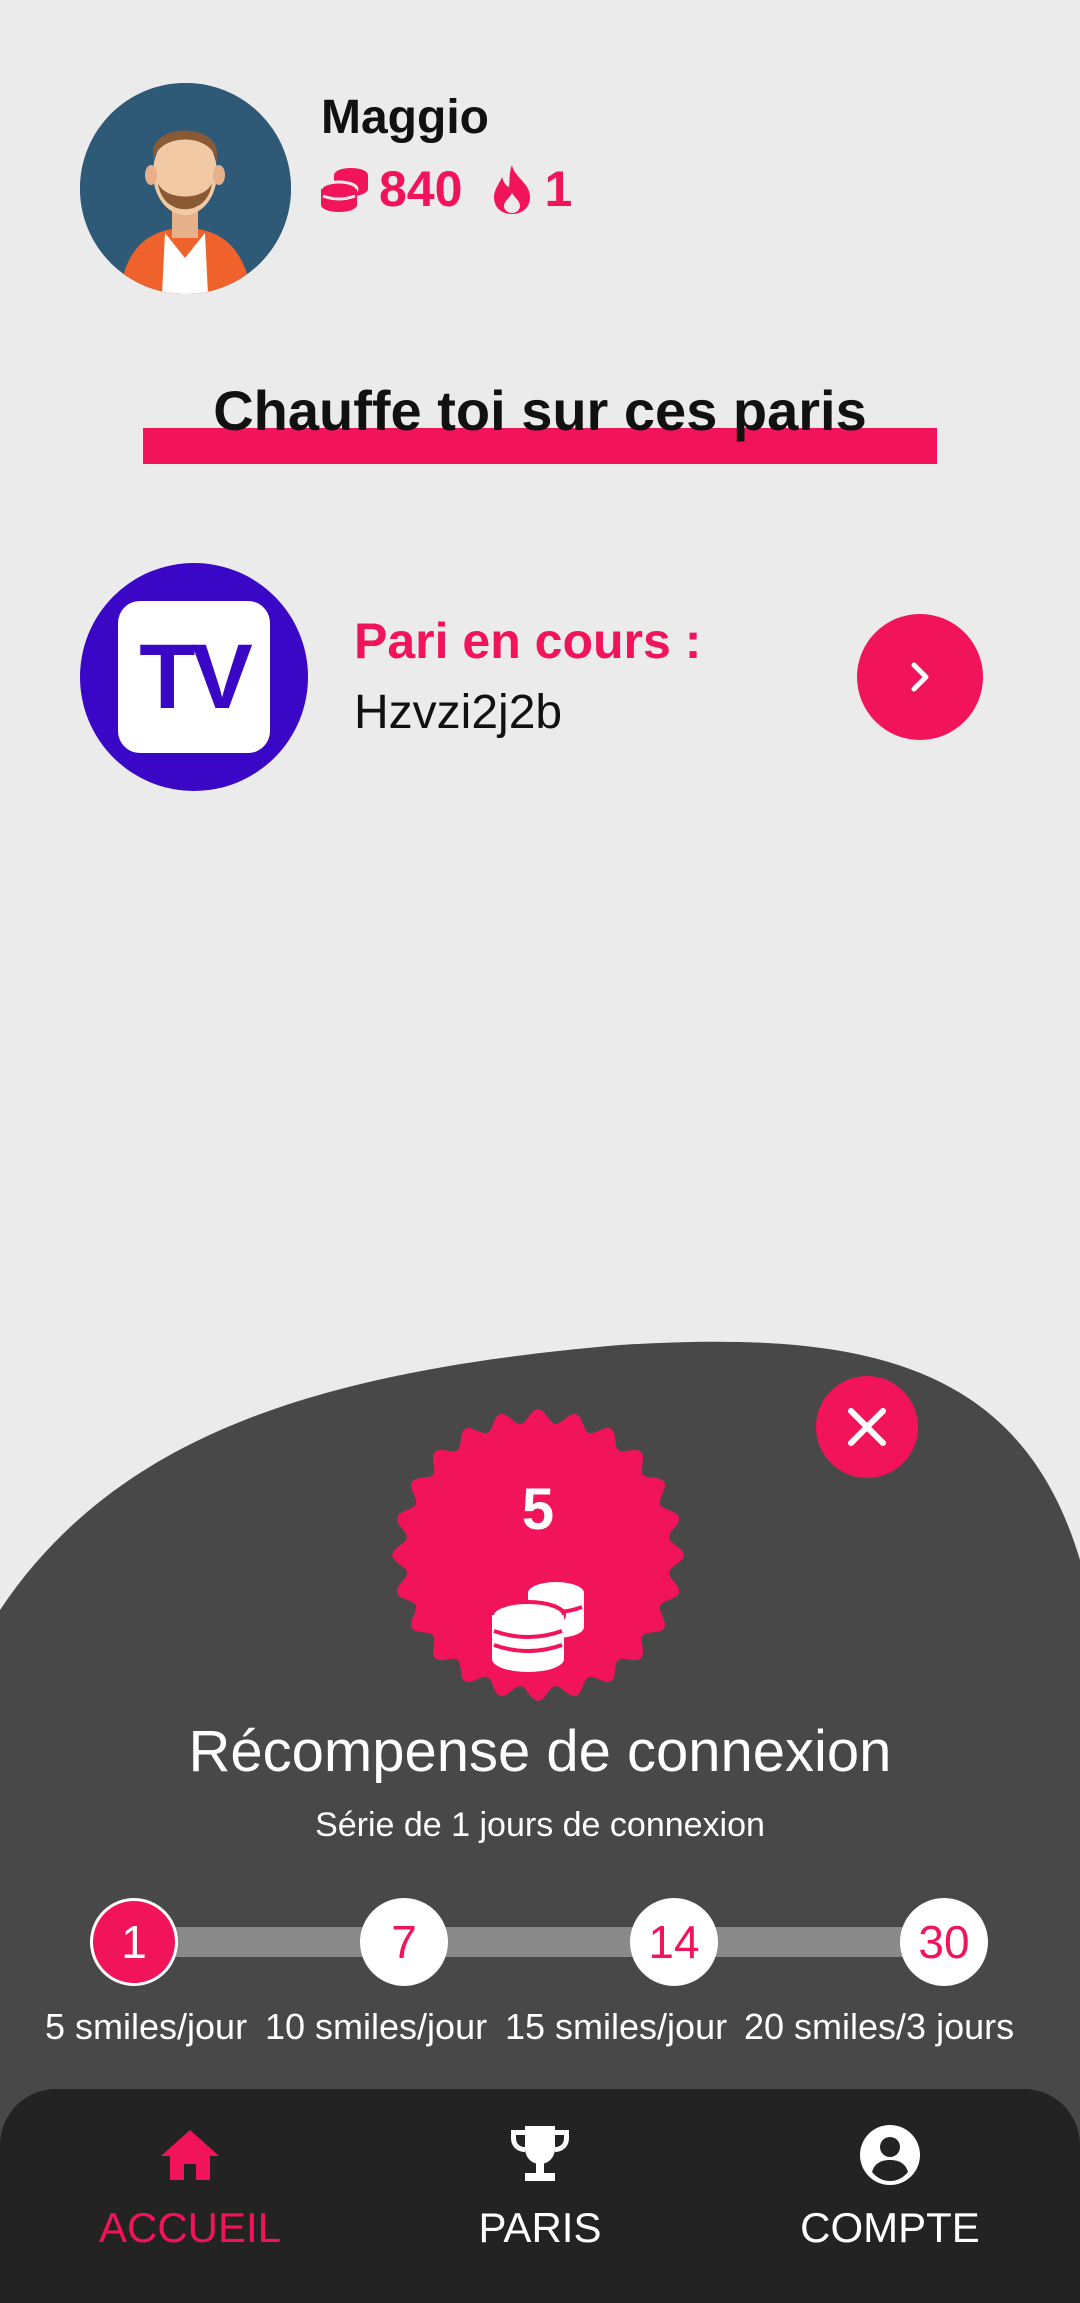 This screenshot has width=1080, height=2303. I want to click on close-icon, so click(867, 1427).